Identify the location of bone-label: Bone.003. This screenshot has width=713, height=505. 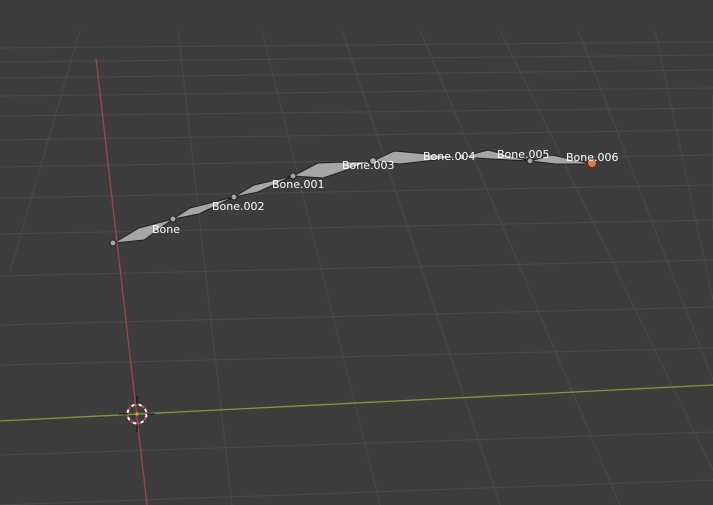
(368, 165).